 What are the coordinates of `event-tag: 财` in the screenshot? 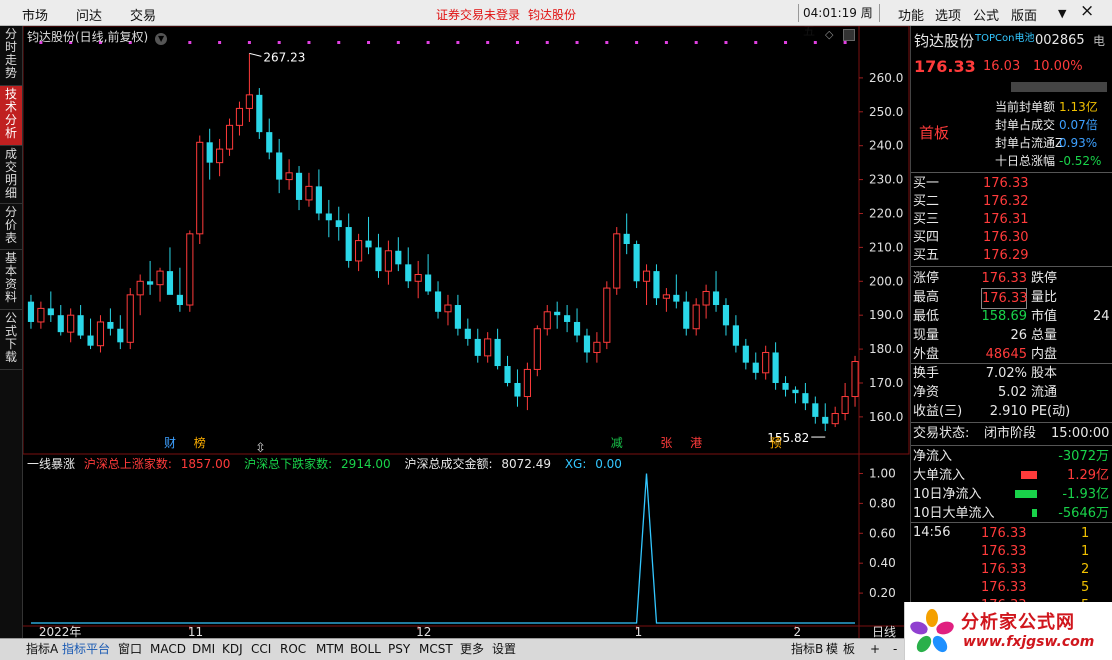 It's located at (170, 443).